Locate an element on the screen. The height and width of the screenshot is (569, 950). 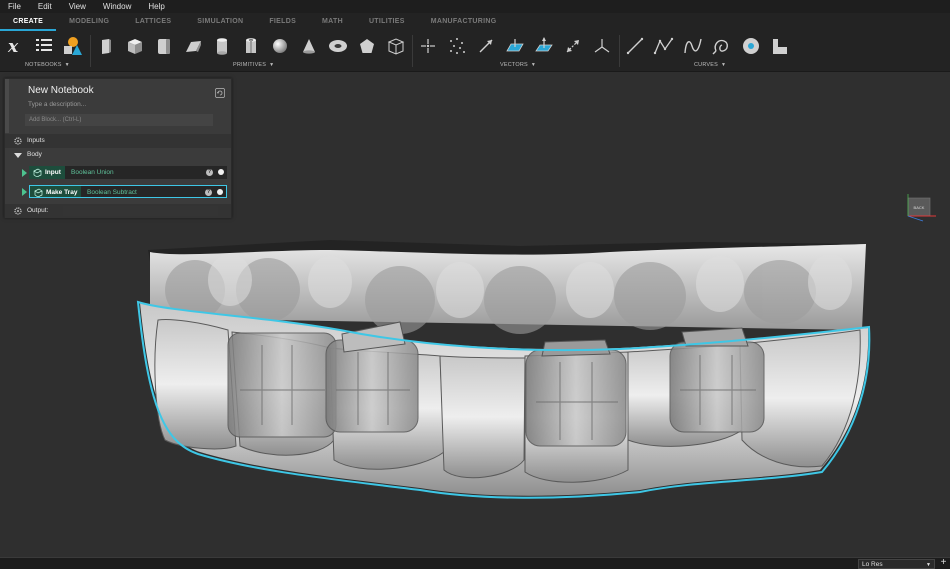
block-make-tray: Make Tray Boolean Subtract ? is located at coordinates (128, 191).